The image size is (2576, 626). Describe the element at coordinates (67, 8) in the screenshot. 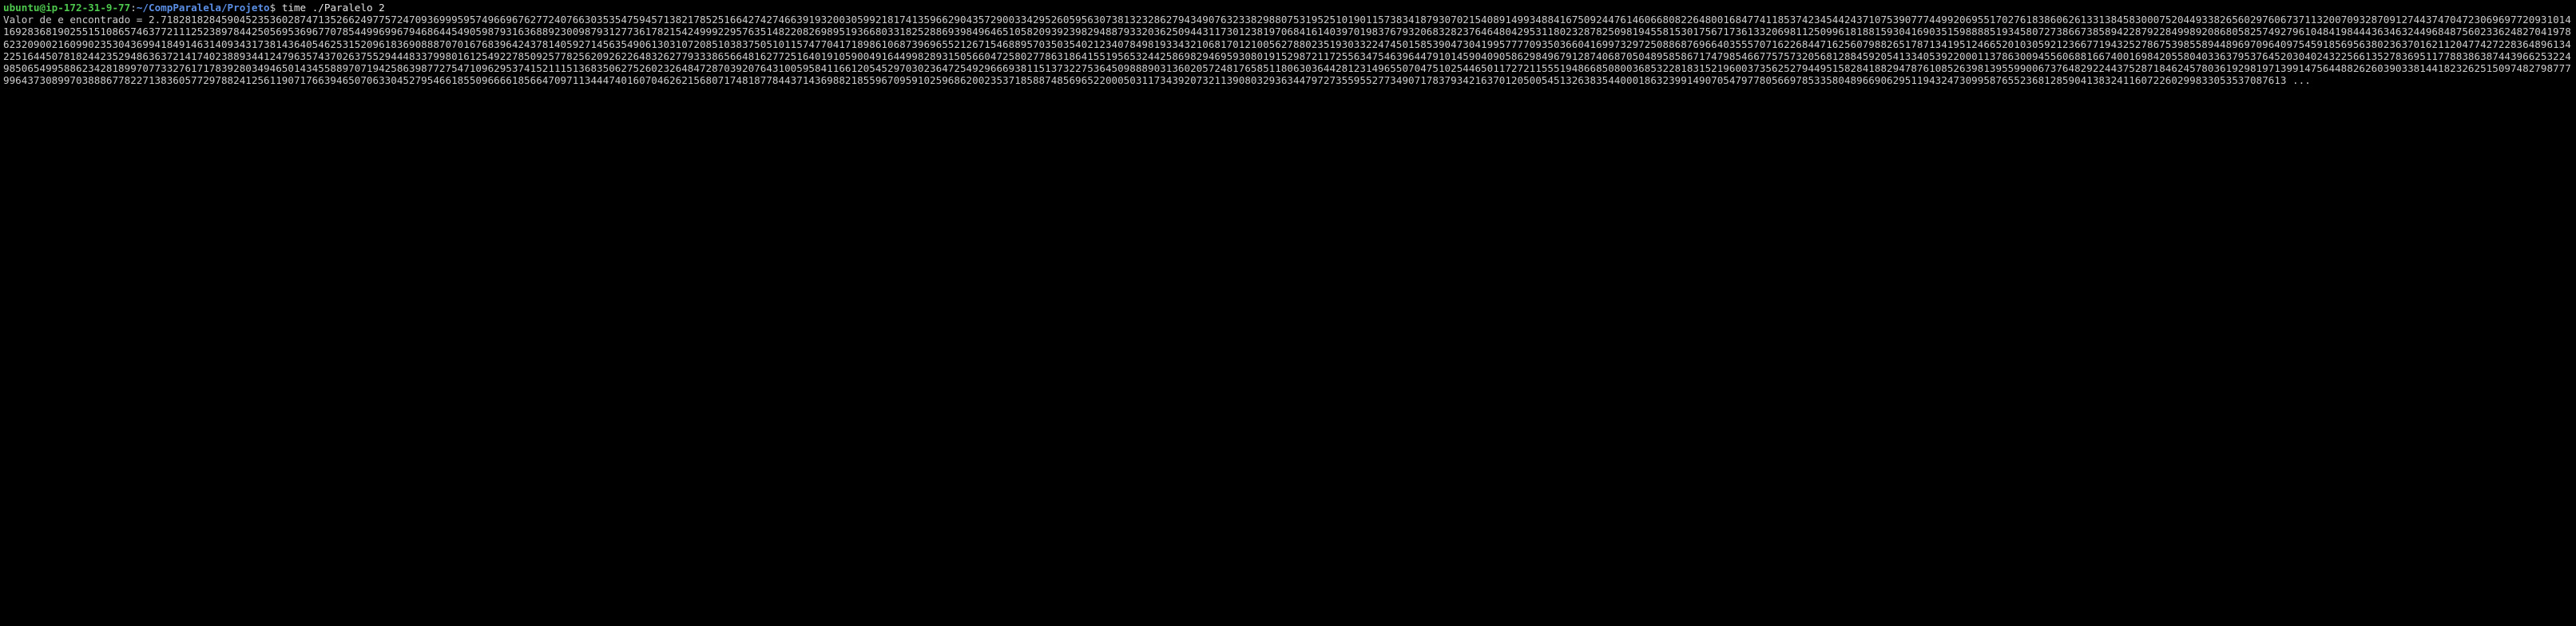

I see `prompt-user-host: ubuntu@ip-172-31-9-77` at that location.